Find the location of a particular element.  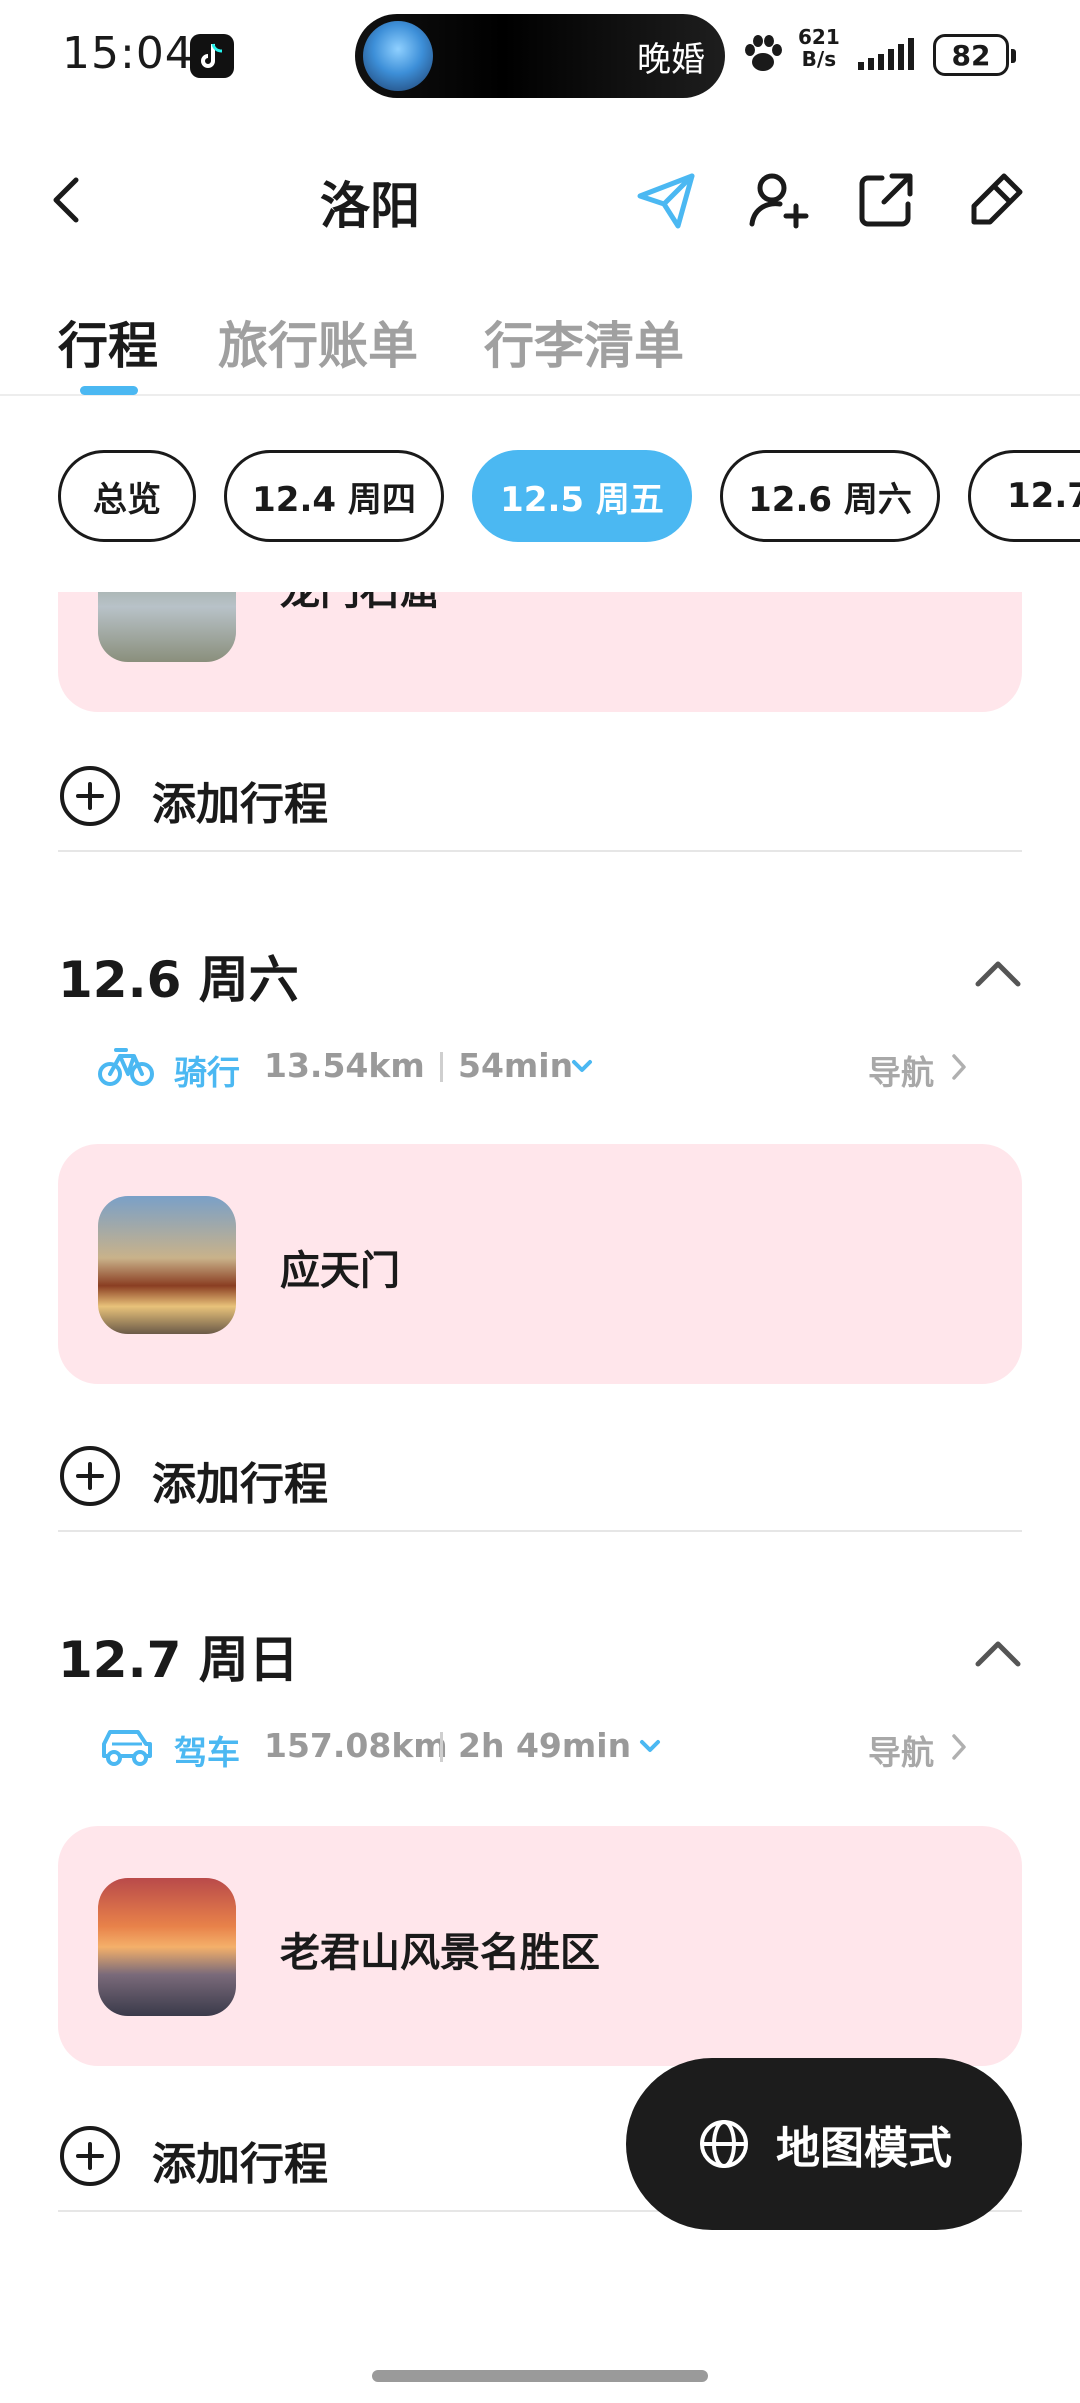

place-card: 老君山风景名胜区 is located at coordinates (540, 1946).